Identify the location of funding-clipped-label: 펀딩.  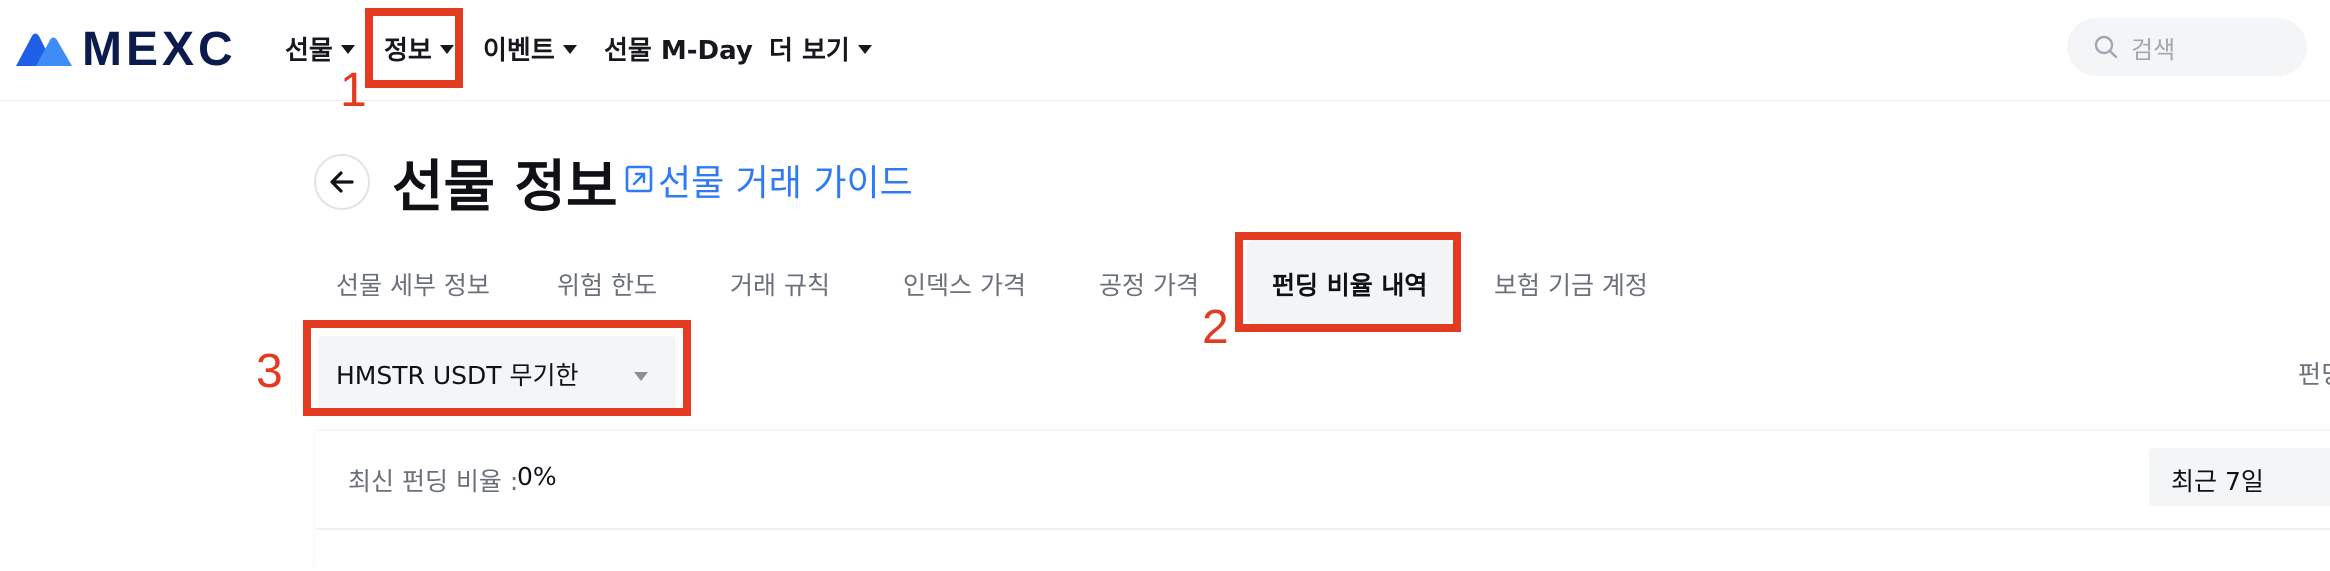
(2314, 374).